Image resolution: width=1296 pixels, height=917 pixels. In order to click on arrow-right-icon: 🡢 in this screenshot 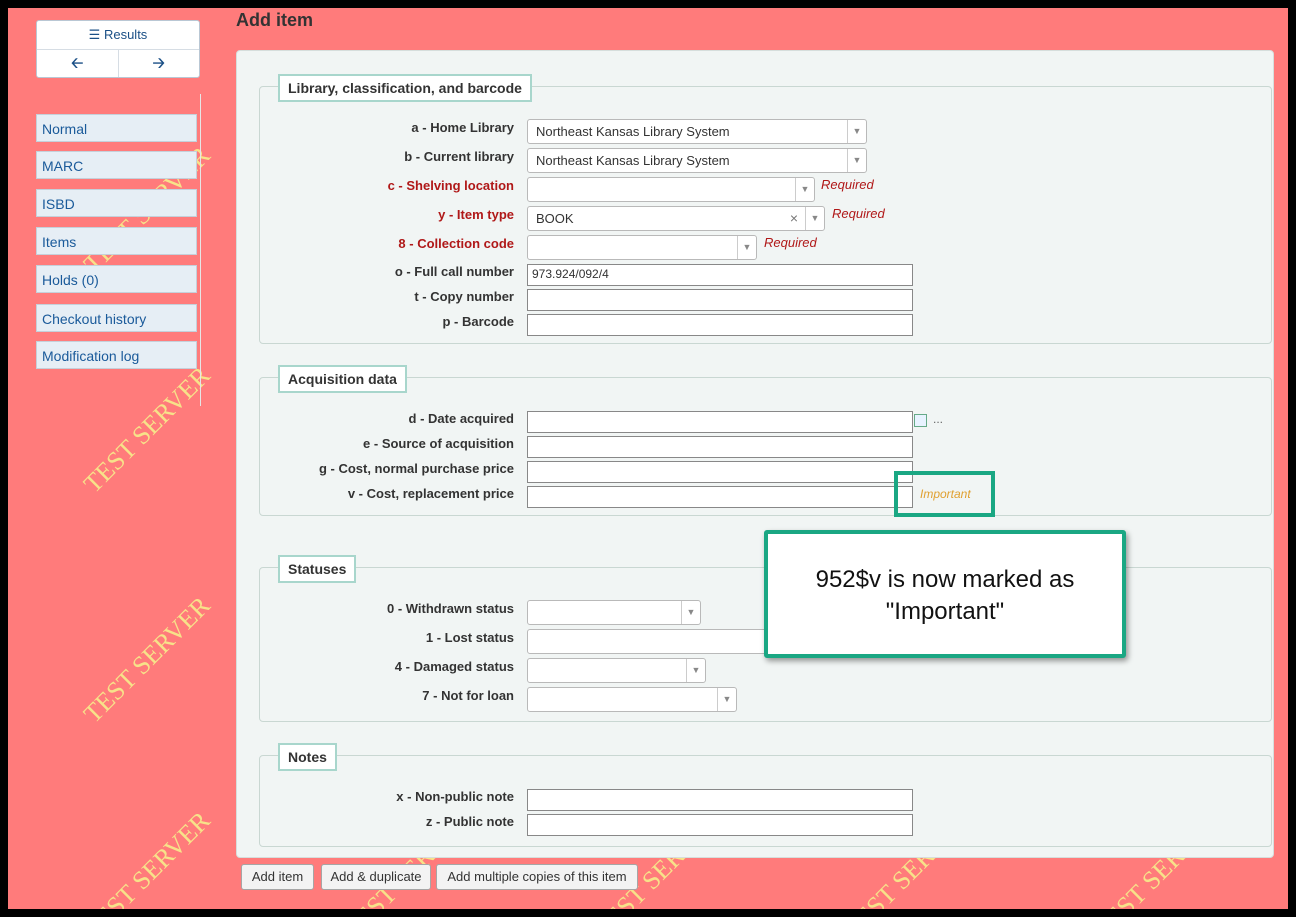, I will do `click(158, 63)`.